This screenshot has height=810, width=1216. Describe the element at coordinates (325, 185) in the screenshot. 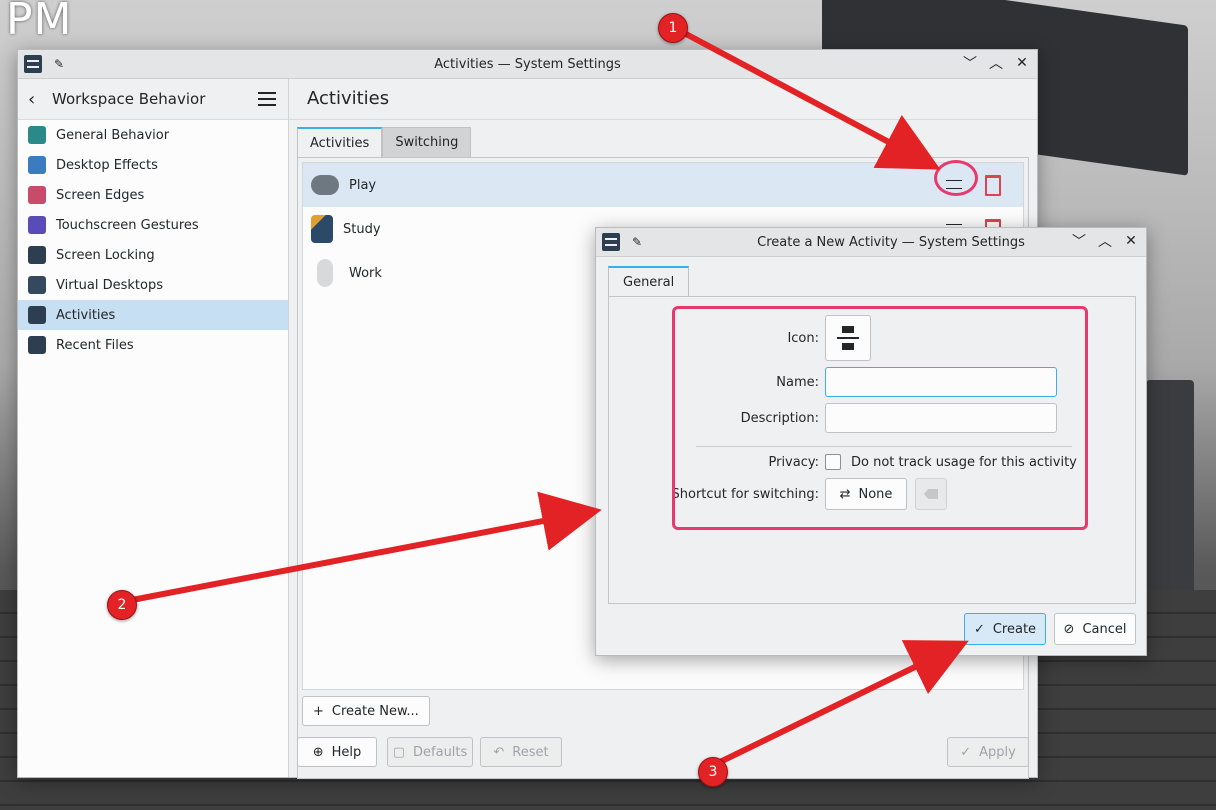

I see `gamepad-icon` at that location.